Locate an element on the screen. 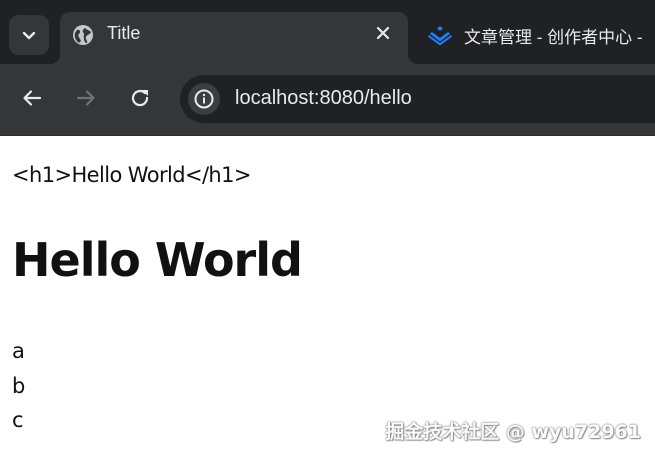 The width and height of the screenshot is (655, 458). back-button is located at coordinates (32, 98).